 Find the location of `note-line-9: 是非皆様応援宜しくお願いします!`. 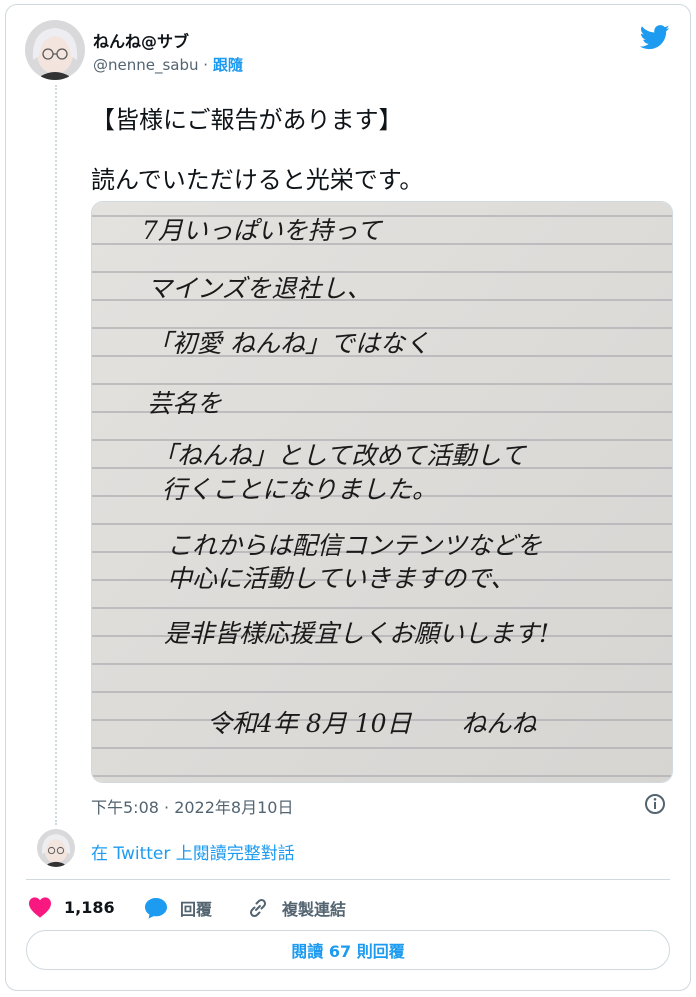

note-line-9: 是非皆様応援宜しくお願いします! is located at coordinates (356, 633).